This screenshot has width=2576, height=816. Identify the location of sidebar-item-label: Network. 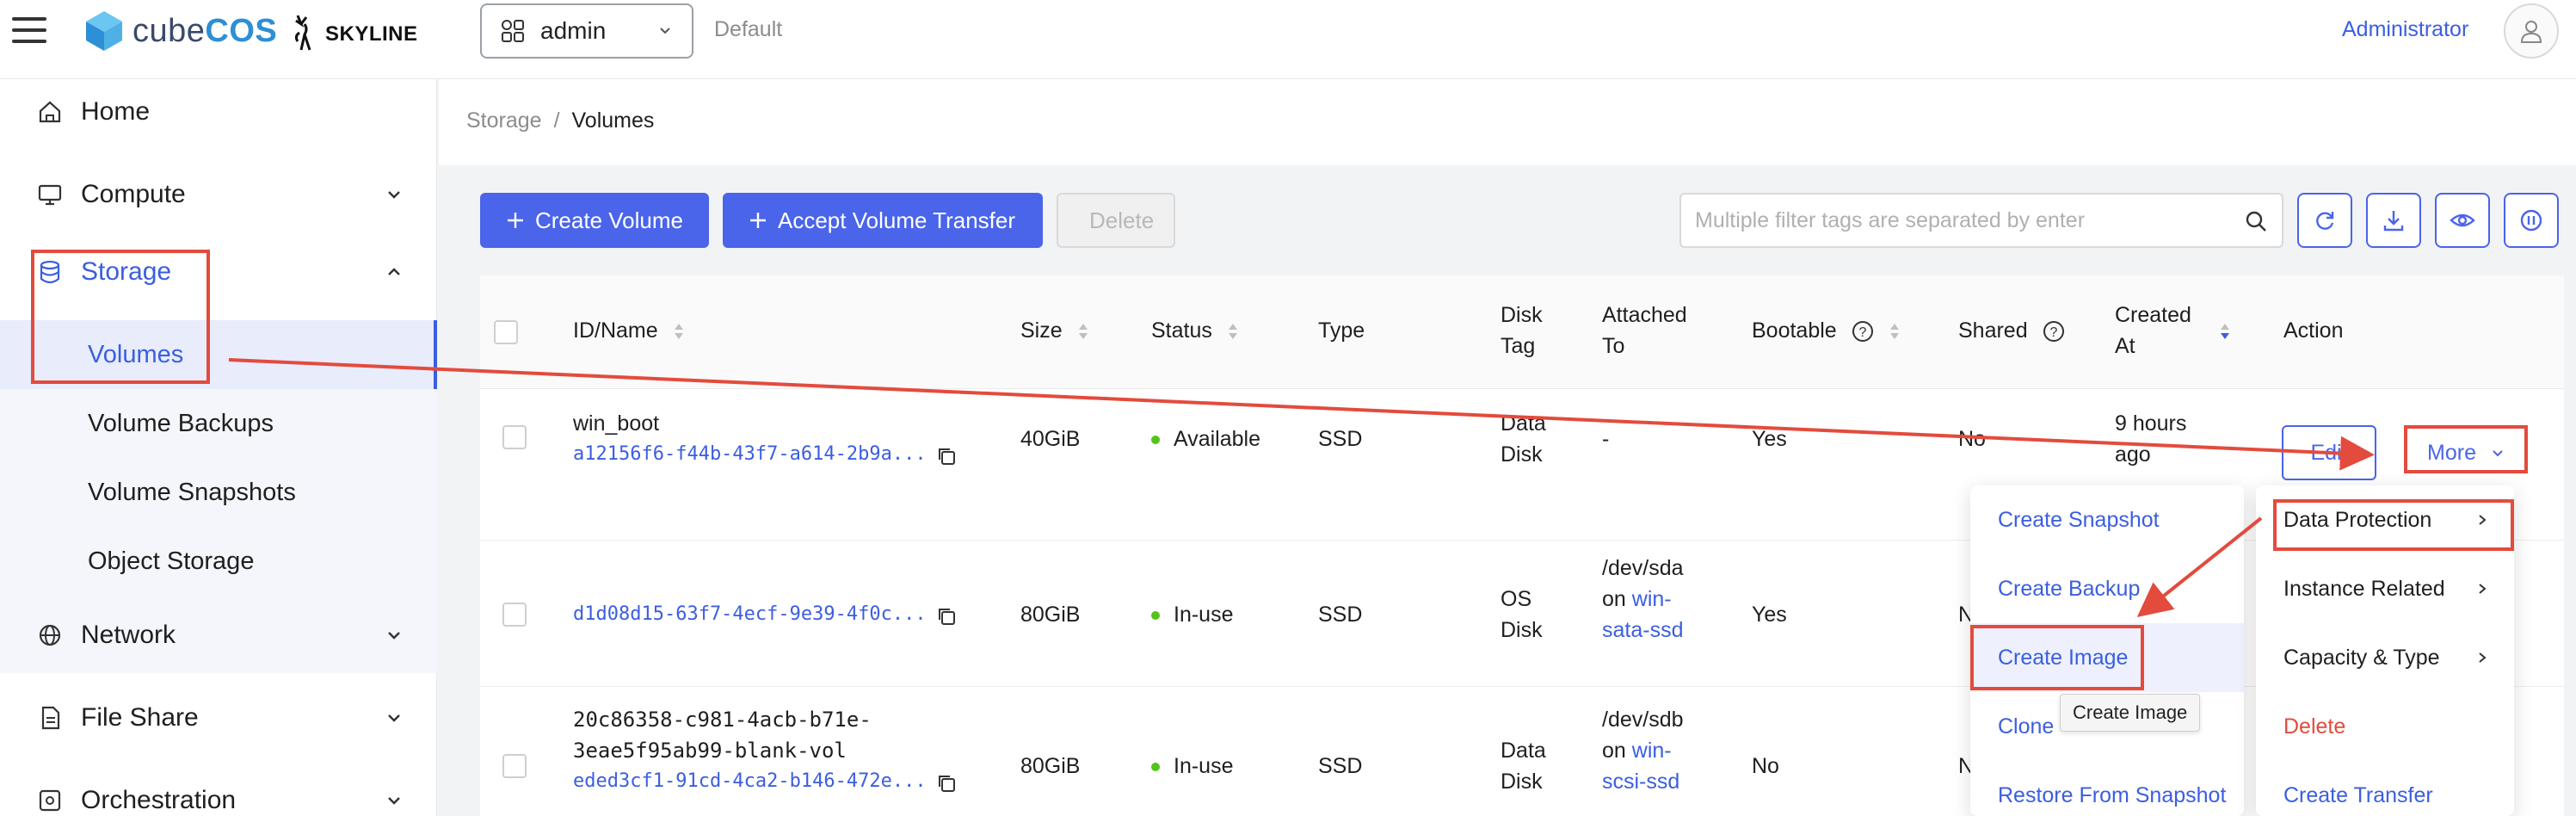
(128, 635).